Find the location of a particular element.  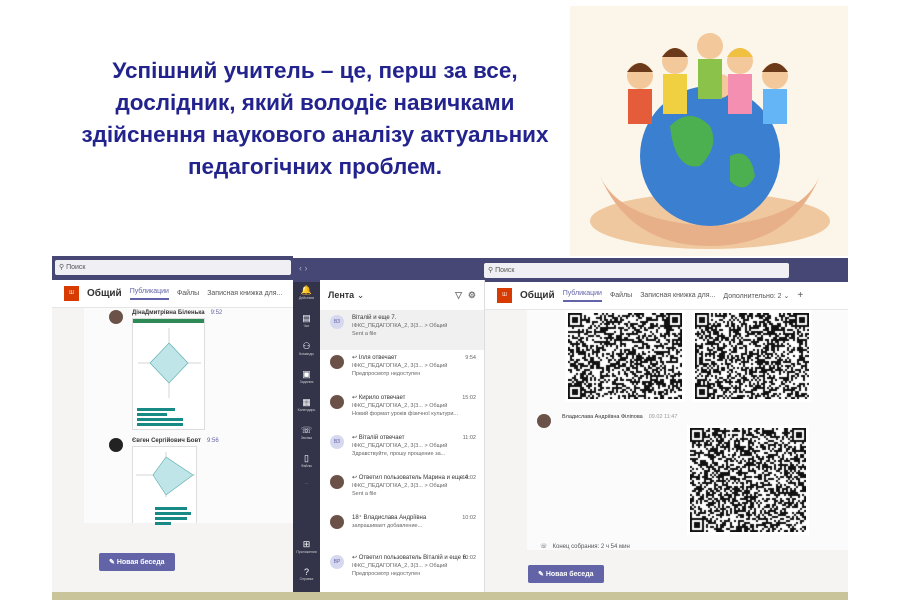

search-placeholder: Поиск is located at coordinates (76, 267).